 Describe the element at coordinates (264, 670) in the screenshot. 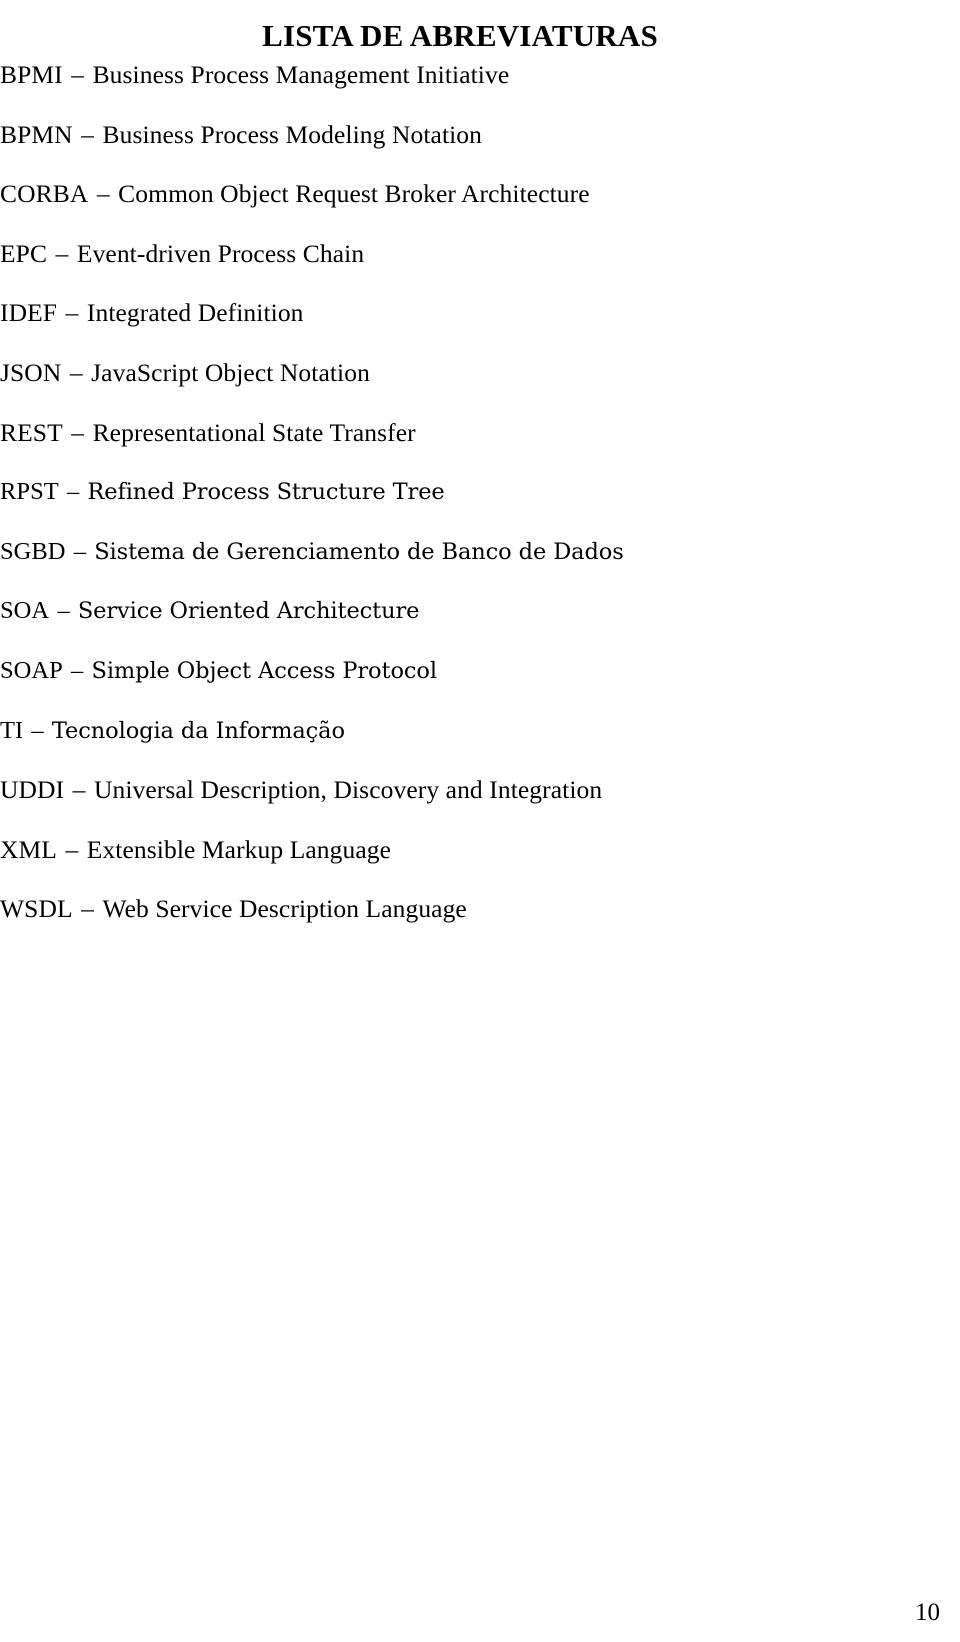

I see `abbreviation-definition: Simple Object Access Protocol` at that location.